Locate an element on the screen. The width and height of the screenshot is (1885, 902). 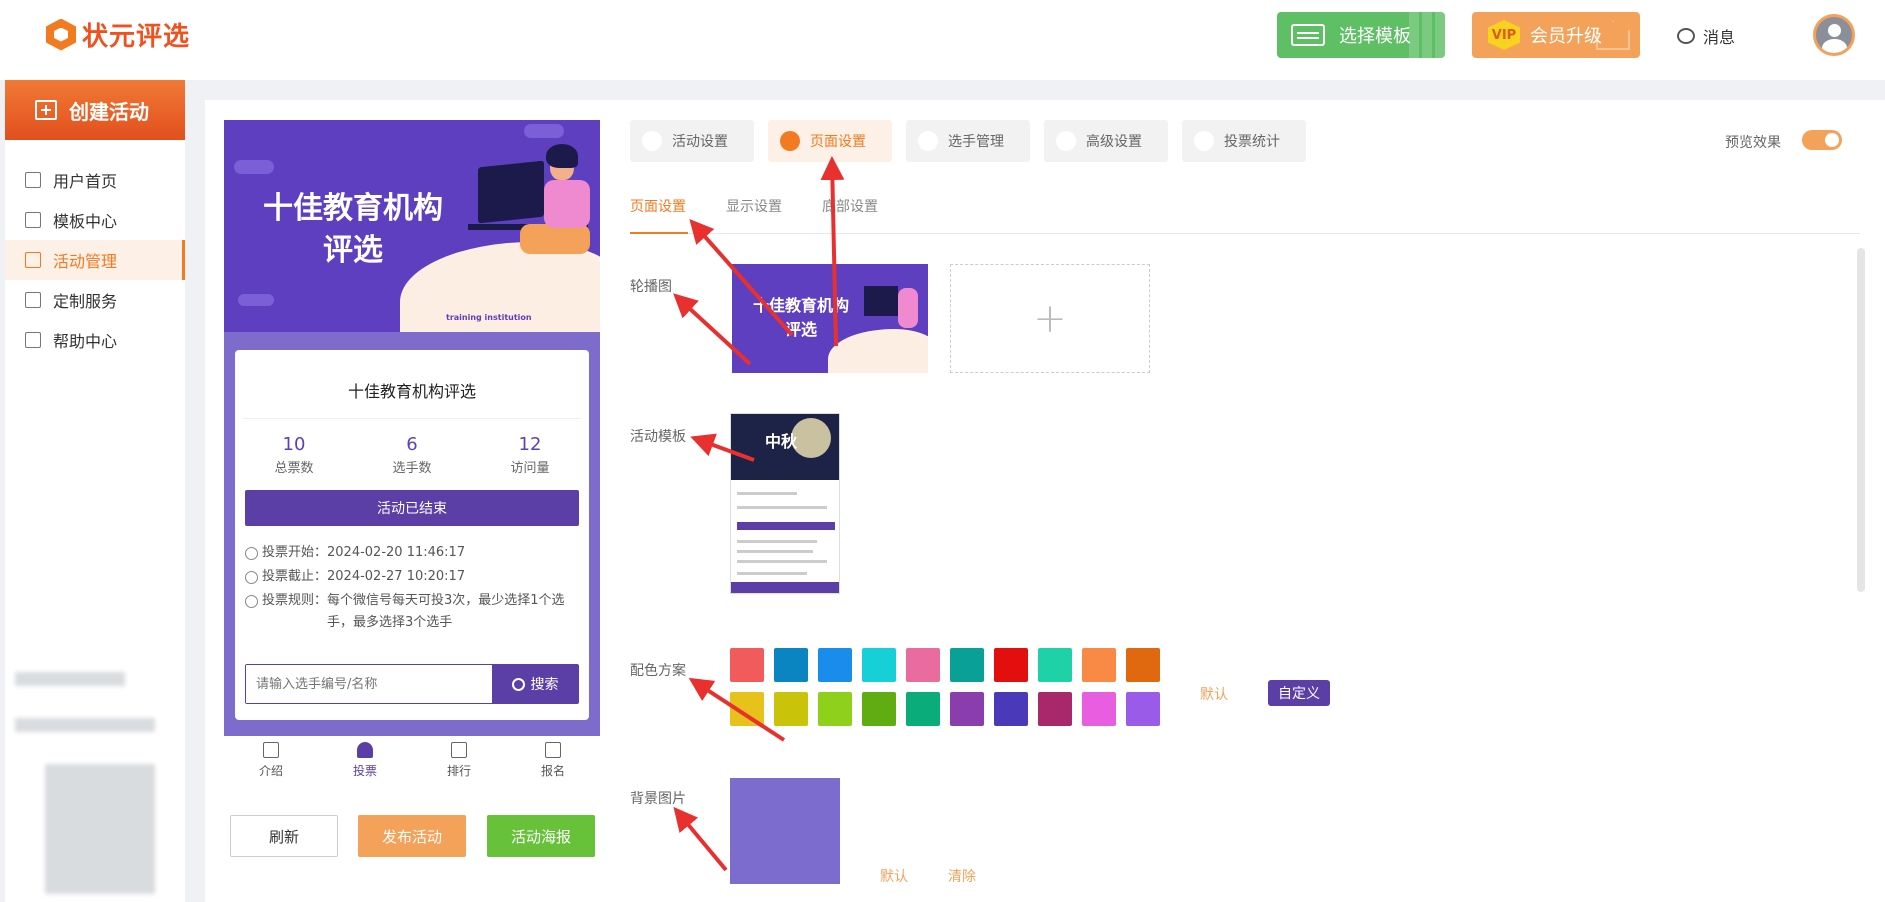
vote-rules-row: 投票规则： 每个微信号每天可投3次，最少选择1个选手，最多选择3个选手 is located at coordinates (411, 612).